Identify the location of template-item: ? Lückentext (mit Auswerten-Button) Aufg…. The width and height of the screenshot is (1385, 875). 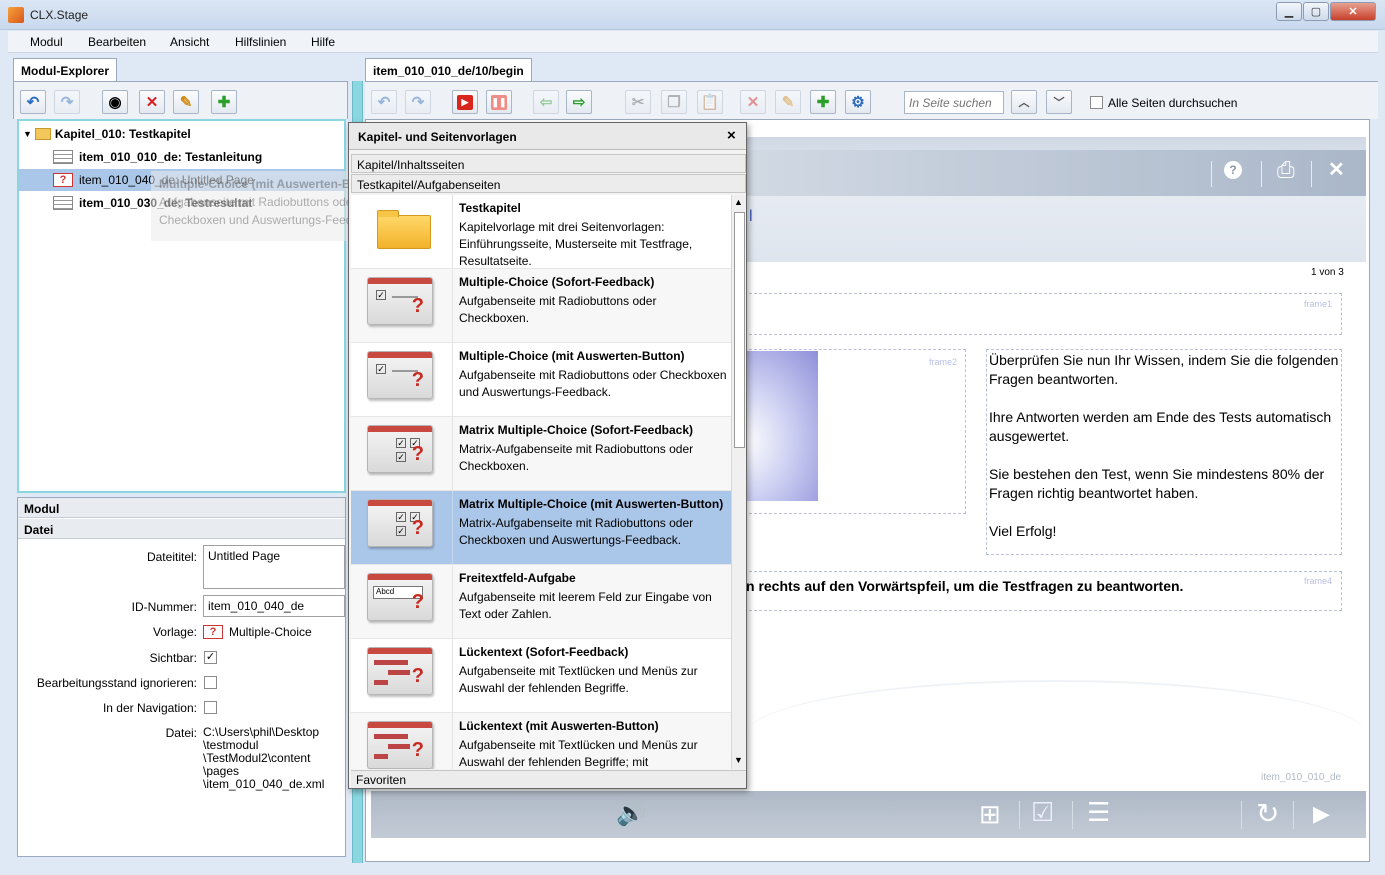
(541, 741).